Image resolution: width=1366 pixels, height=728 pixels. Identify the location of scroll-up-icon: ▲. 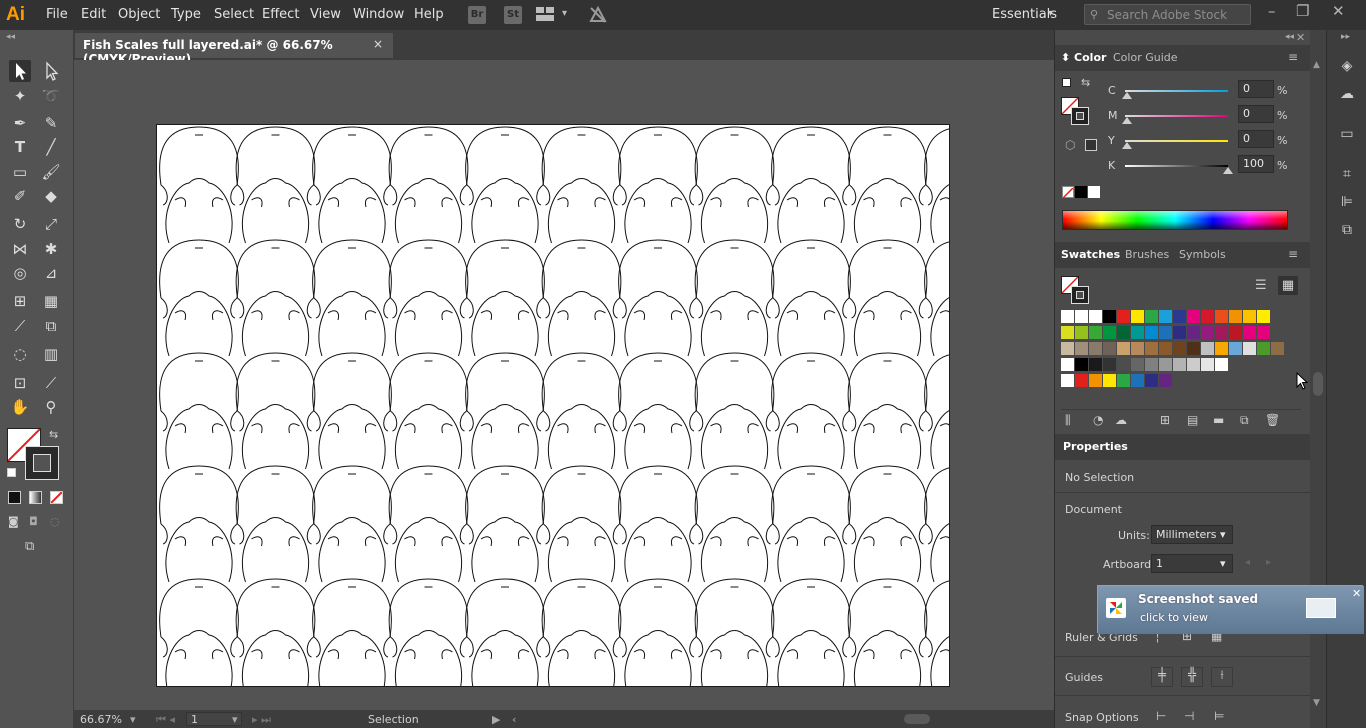
(1316, 65).